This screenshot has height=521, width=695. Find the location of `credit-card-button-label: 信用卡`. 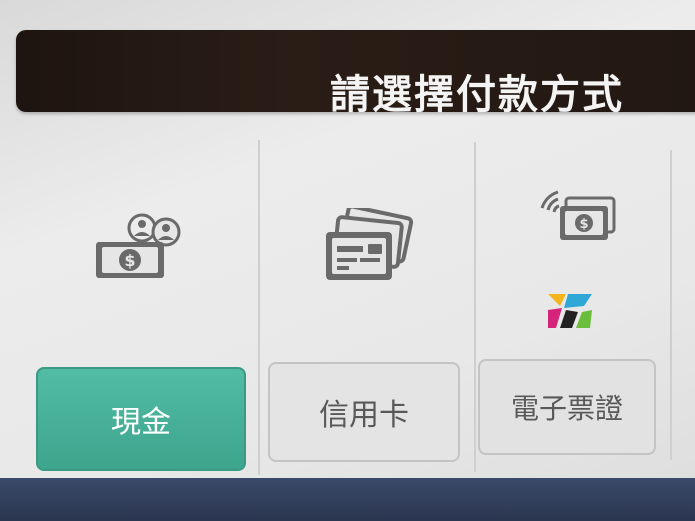

credit-card-button-label: 信用卡 is located at coordinates (364, 415).